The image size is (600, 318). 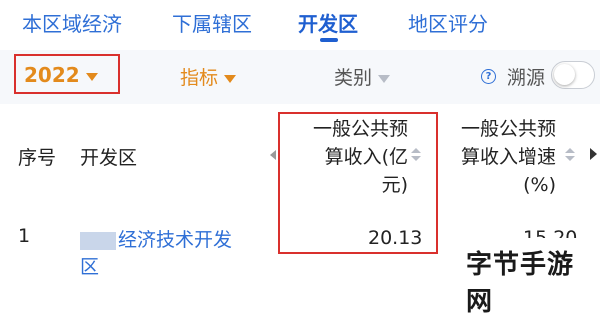 What do you see at coordinates (508, 157) in the screenshot?
I see `header-growth-line2: 算收入增速` at bounding box center [508, 157].